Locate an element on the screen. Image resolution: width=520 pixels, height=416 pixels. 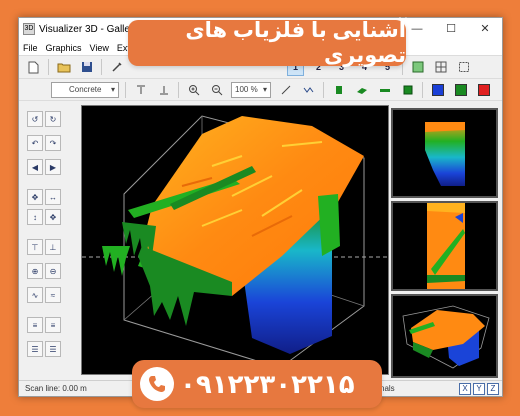
layer-flat-icon is located at coordinates (384, 89).